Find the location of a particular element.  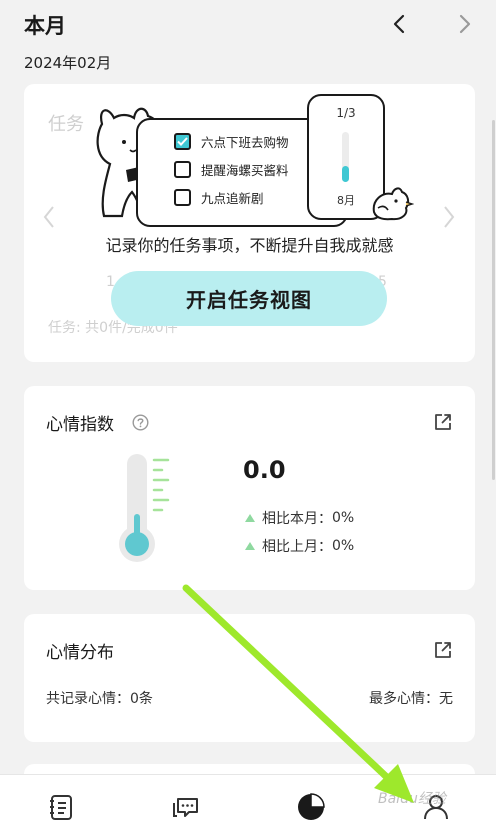

bird-illustration-icon is located at coordinates (393, 204).